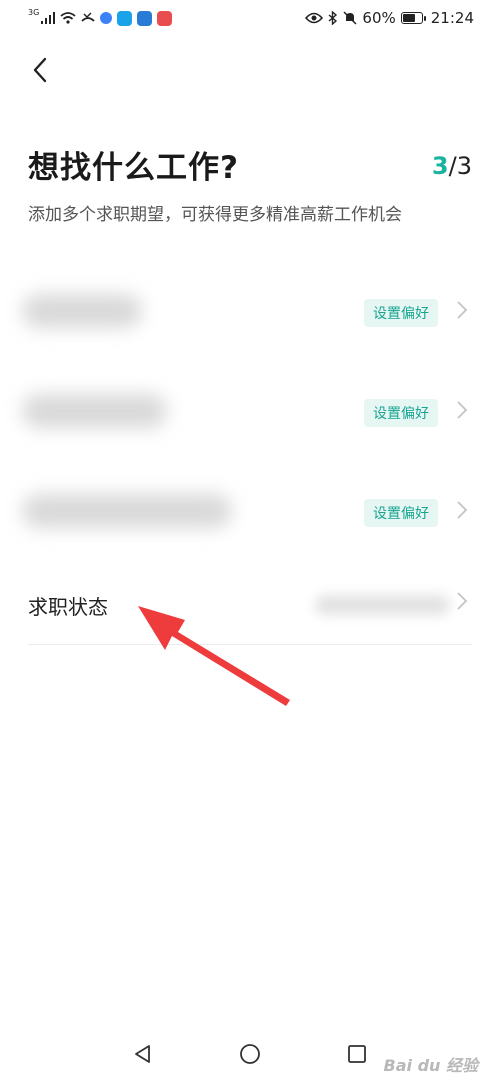 This screenshot has height=1084, width=500. What do you see at coordinates (440, 166) in the screenshot?
I see `progress-current: 3` at bounding box center [440, 166].